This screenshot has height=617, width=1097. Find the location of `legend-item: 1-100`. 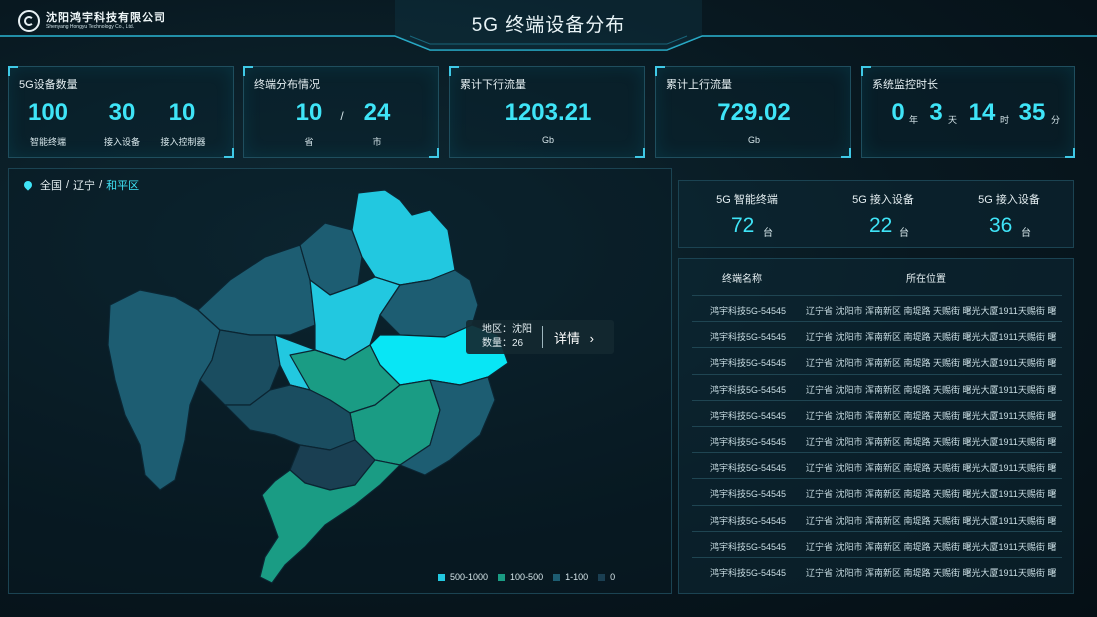

legend-item: 1-100 is located at coordinates (570, 577).